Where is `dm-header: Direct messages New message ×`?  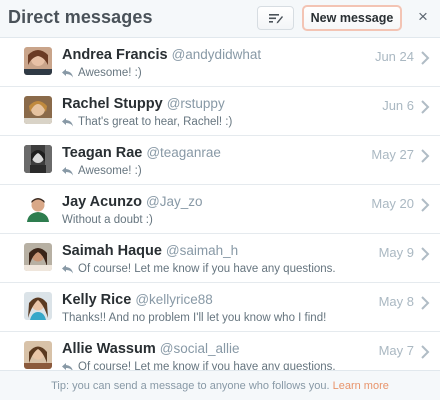
dm-header: Direct messages New message × is located at coordinates (220, 19).